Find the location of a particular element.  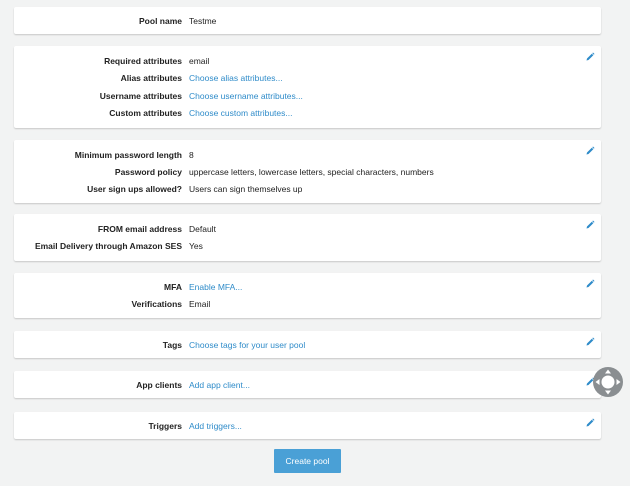

required-attributes-row: Required attributes email is located at coordinates (307, 61).